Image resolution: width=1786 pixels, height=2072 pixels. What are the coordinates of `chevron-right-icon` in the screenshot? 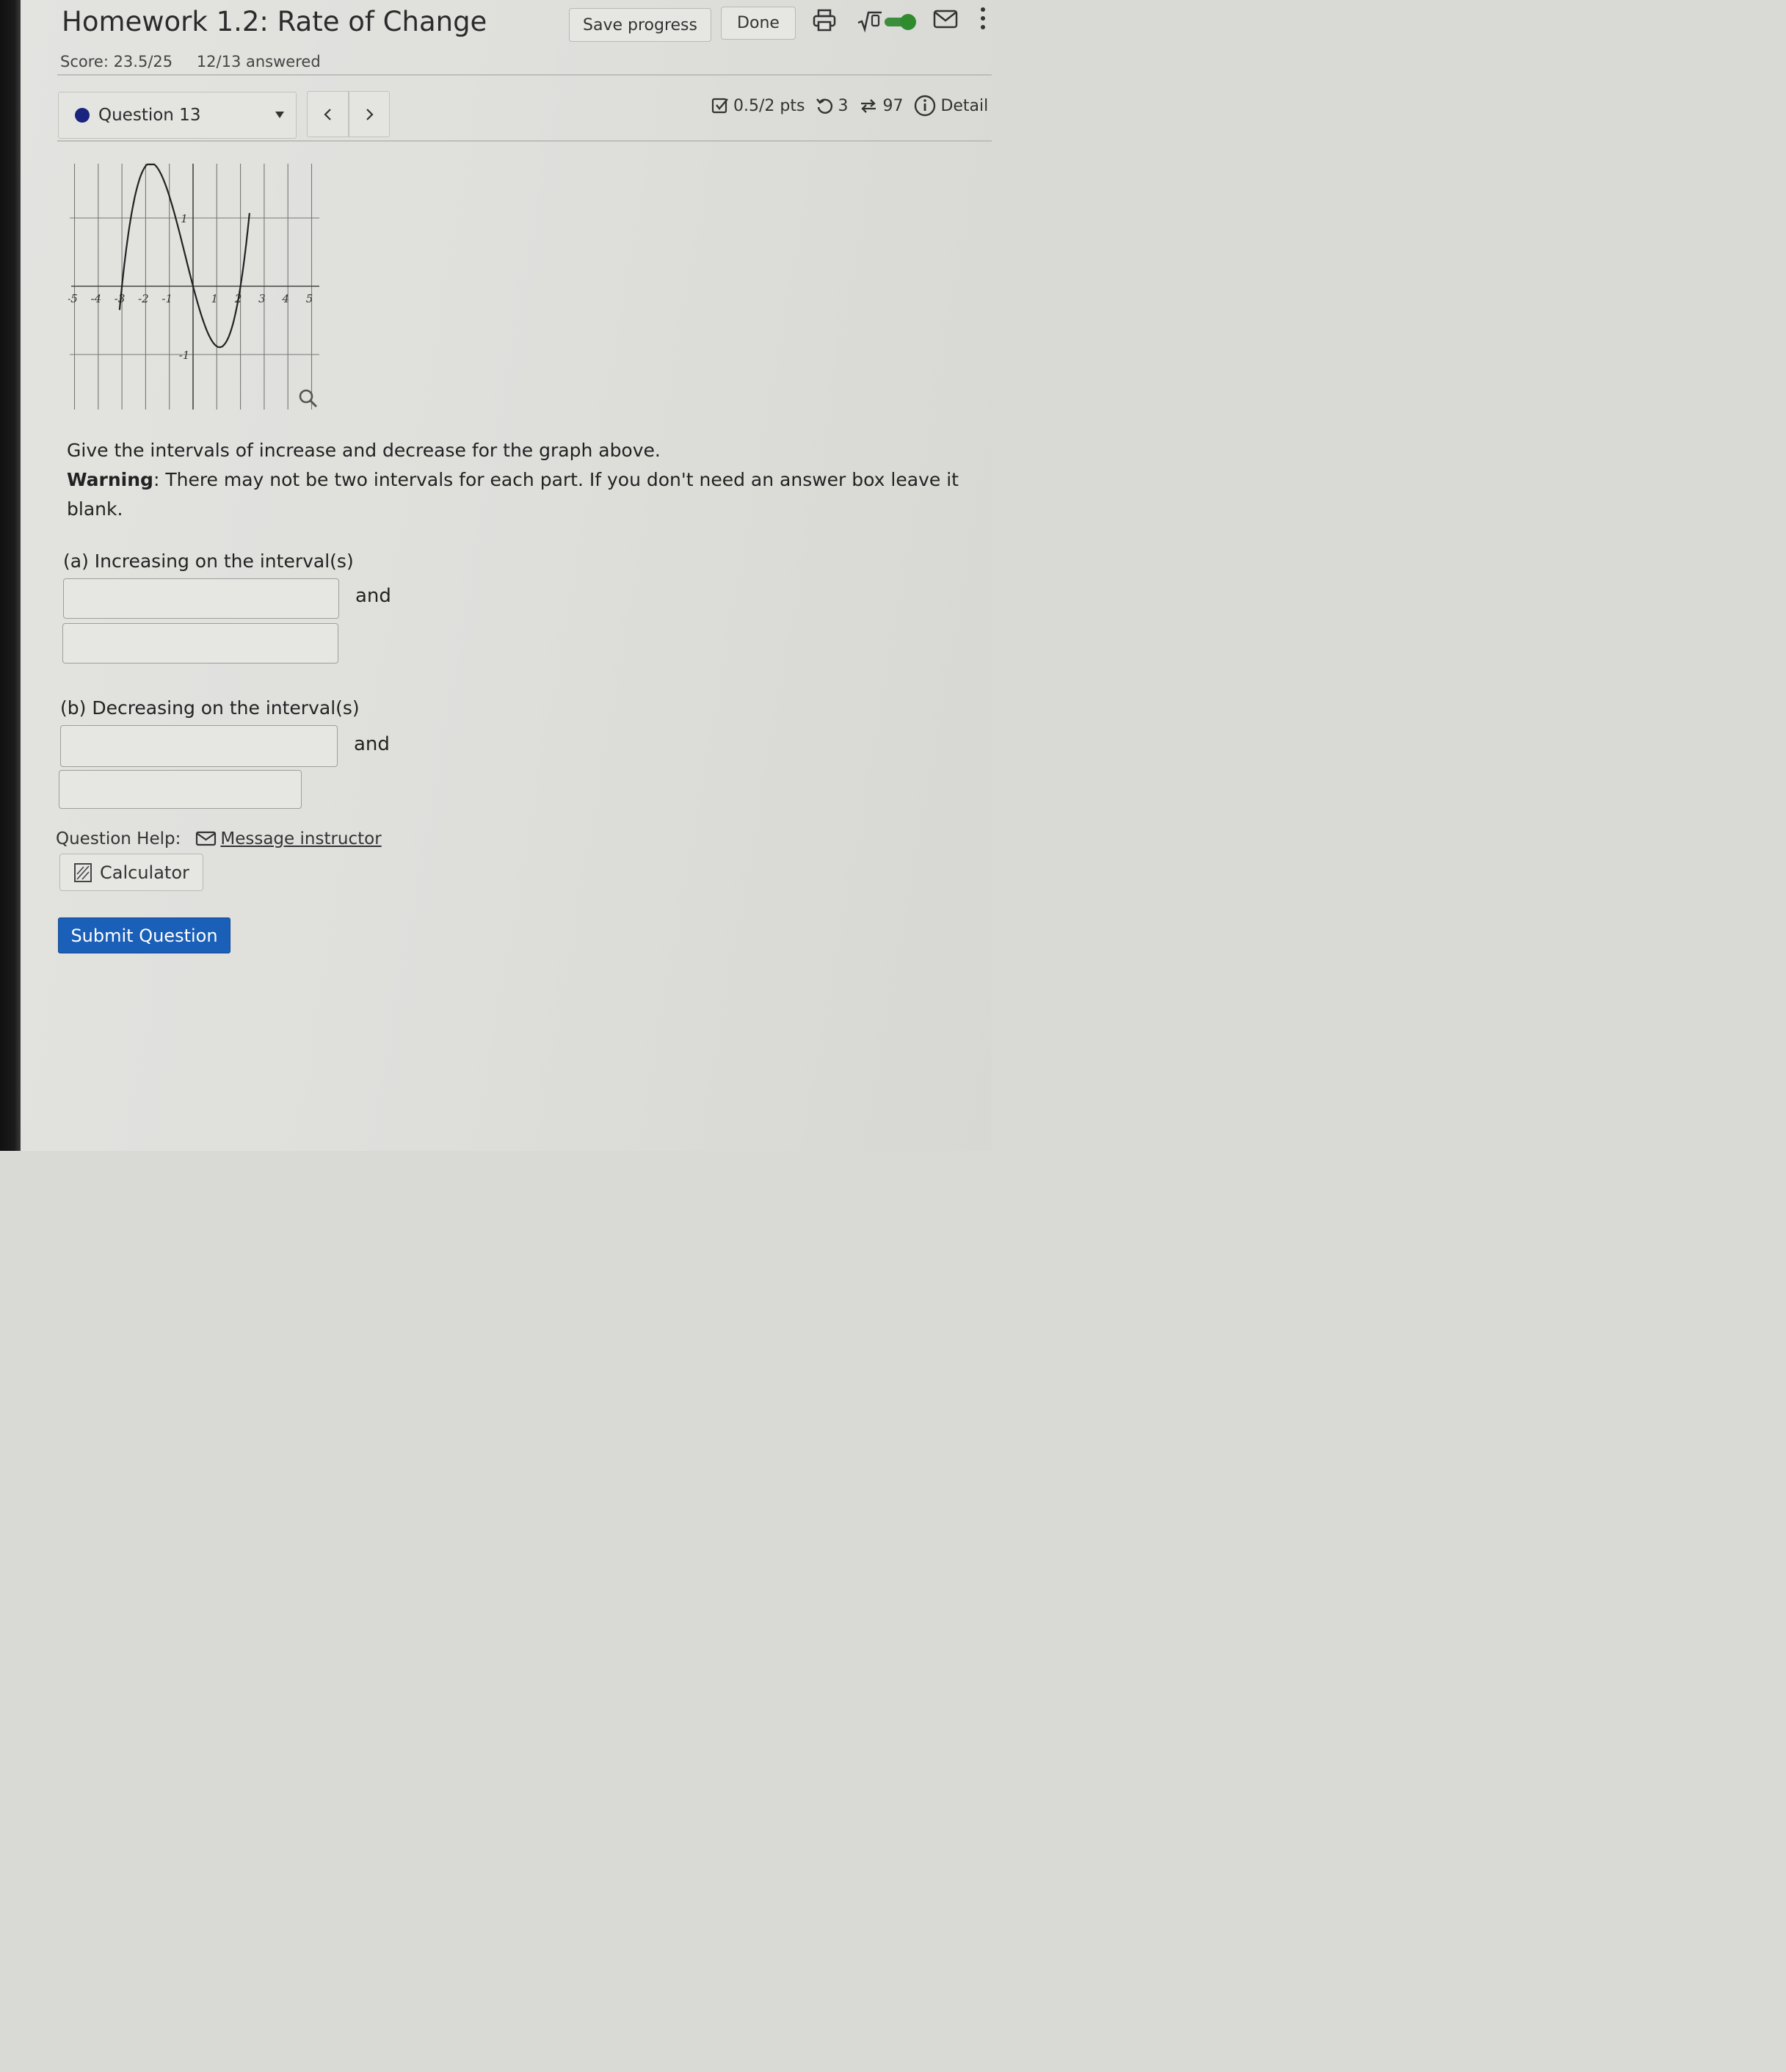 It's located at (370, 114).